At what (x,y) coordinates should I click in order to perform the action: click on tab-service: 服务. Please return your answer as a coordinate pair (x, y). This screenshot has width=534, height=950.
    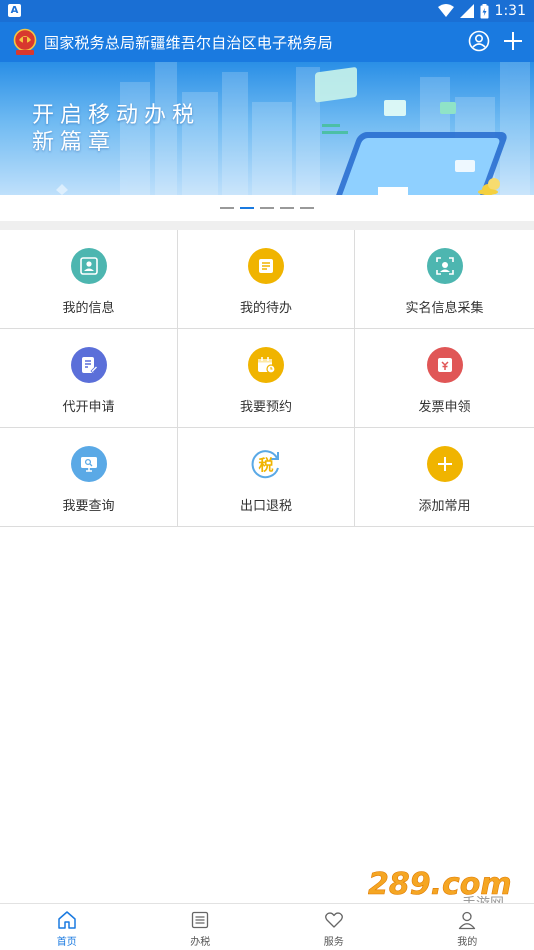
    Looking at the image, I should click on (334, 927).